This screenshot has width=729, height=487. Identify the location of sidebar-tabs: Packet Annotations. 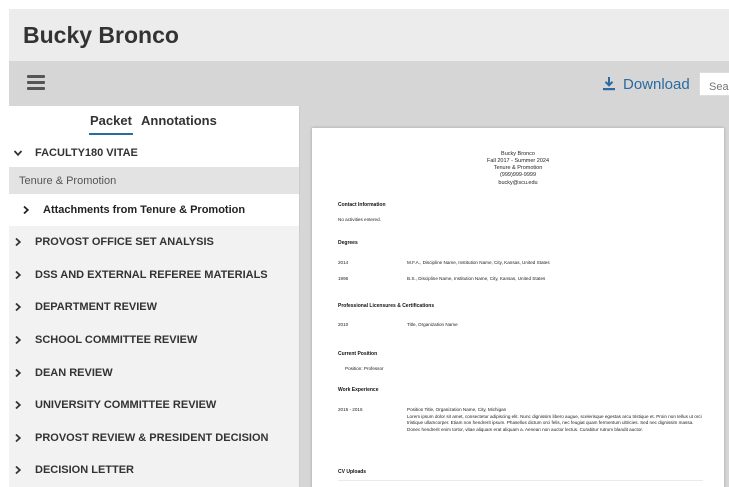
(154, 122).